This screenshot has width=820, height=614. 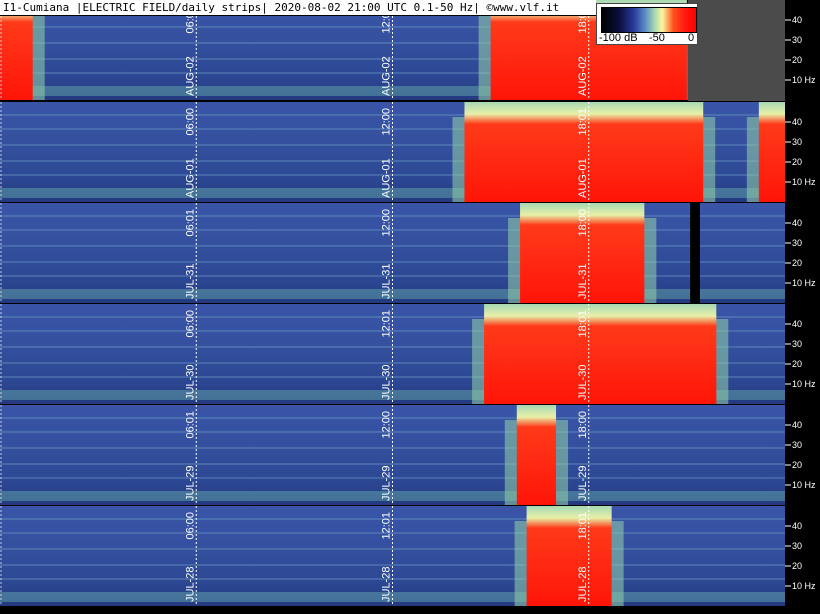 What do you see at coordinates (657, 38) in the screenshot?
I see `scale-label-mid: -50` at bounding box center [657, 38].